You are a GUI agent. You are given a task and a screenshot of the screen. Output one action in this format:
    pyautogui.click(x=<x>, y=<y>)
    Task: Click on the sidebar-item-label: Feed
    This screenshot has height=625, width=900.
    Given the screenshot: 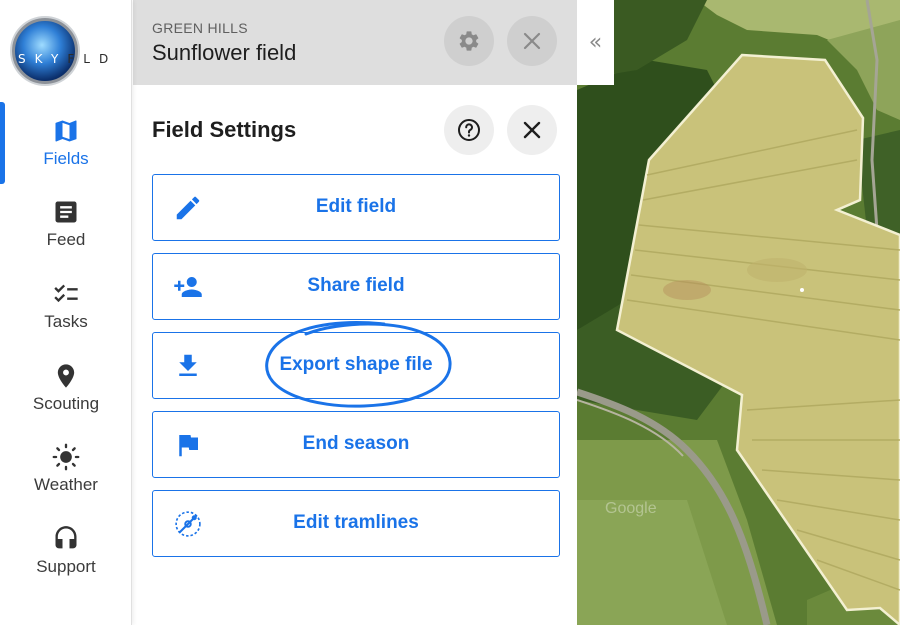 What is the action you would take?
    pyautogui.click(x=66, y=239)
    